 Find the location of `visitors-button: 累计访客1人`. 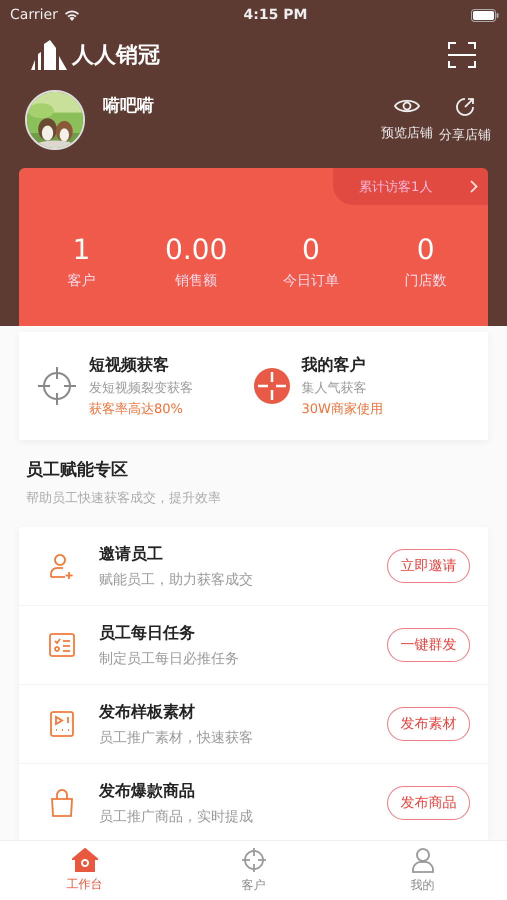

visitors-button: 累计访客1人 is located at coordinates (410, 186).